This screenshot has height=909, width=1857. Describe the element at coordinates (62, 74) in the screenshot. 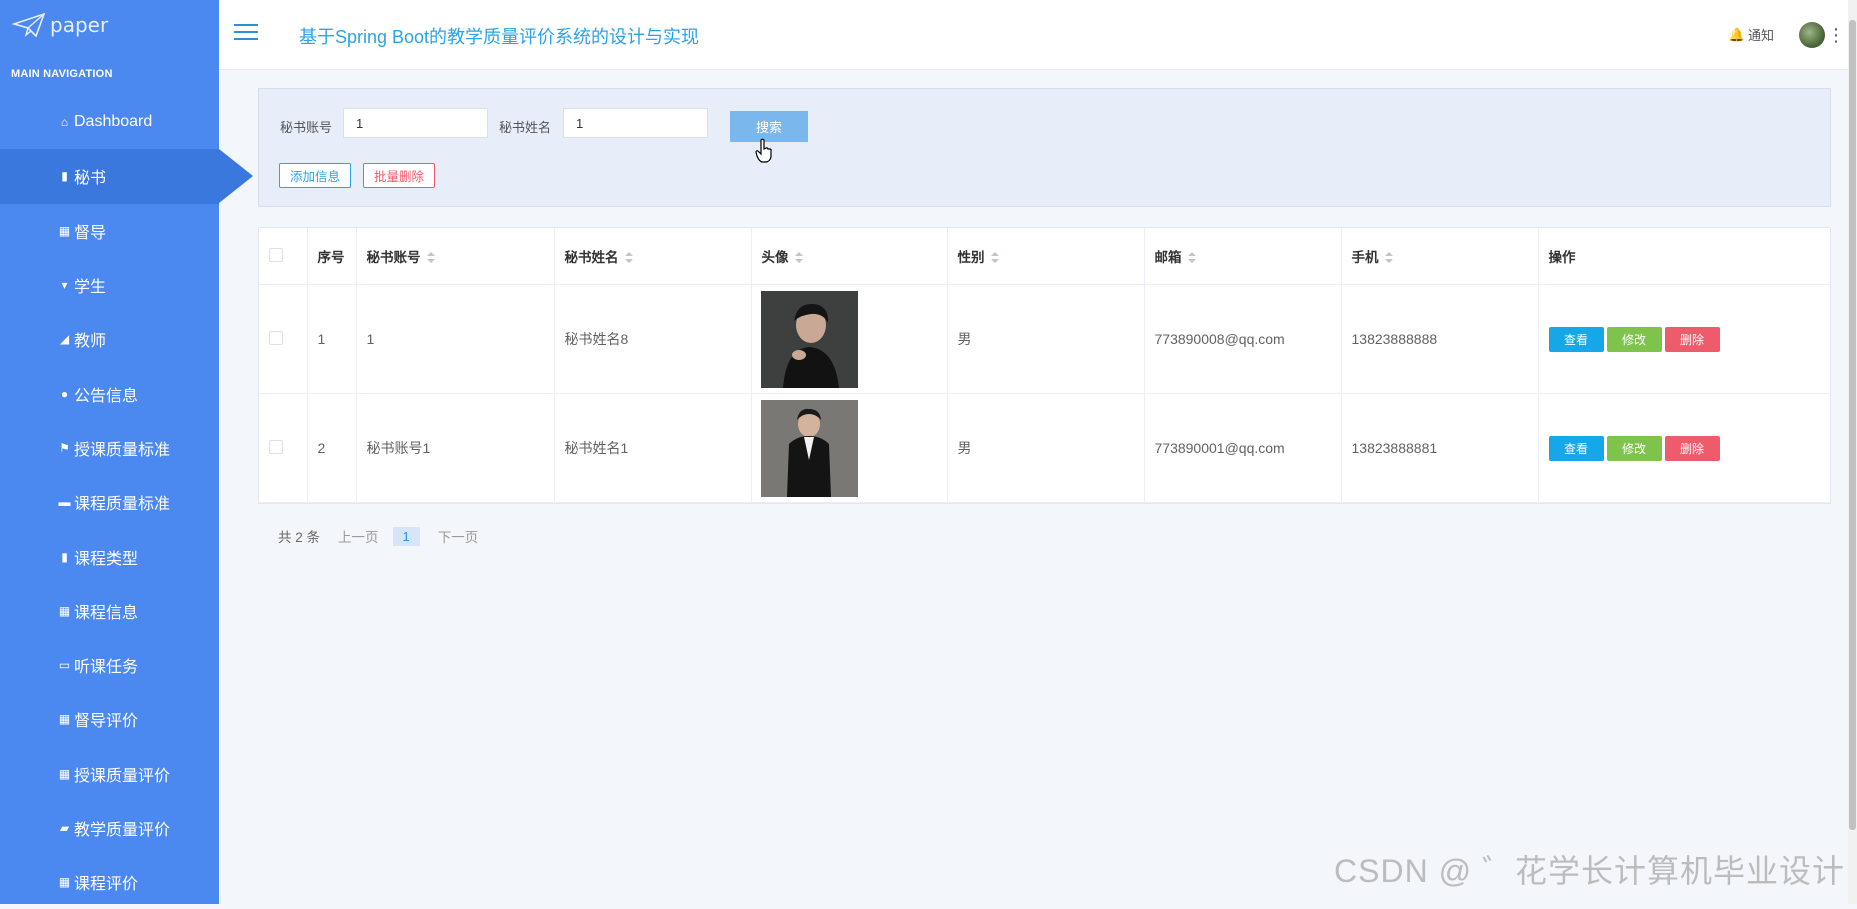

I see `nav-section-title: MAIN NAVIGATION` at that location.